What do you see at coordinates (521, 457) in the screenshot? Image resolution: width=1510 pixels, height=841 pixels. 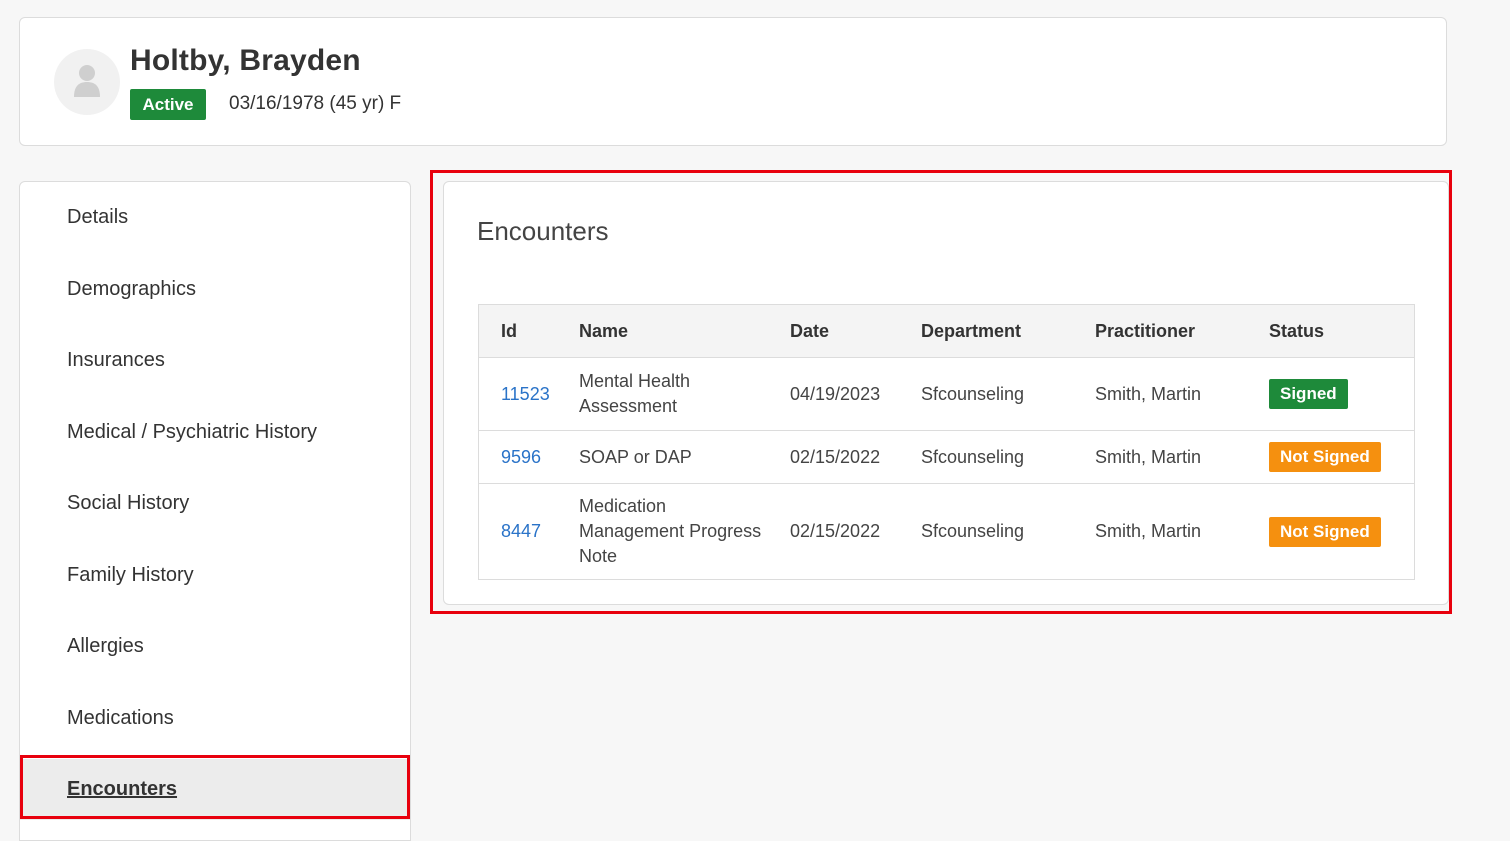 I see `encounter-id-link: 9596` at bounding box center [521, 457].